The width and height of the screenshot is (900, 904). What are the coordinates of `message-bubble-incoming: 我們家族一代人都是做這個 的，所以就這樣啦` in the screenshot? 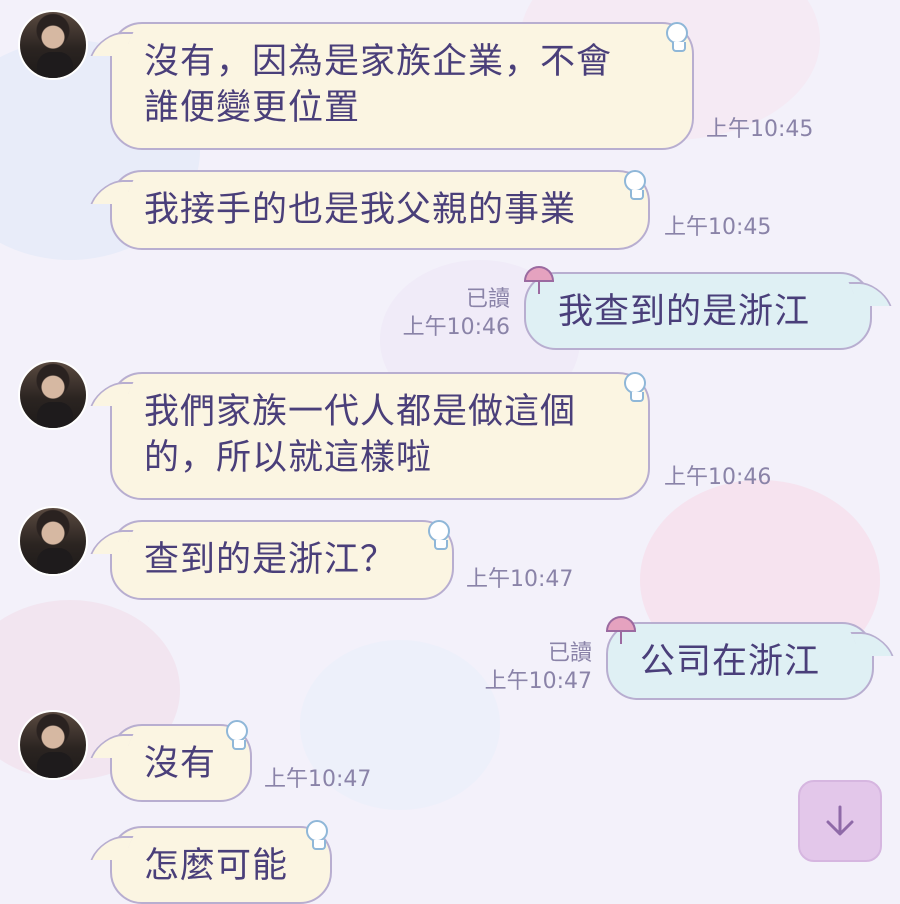 It's located at (380, 436).